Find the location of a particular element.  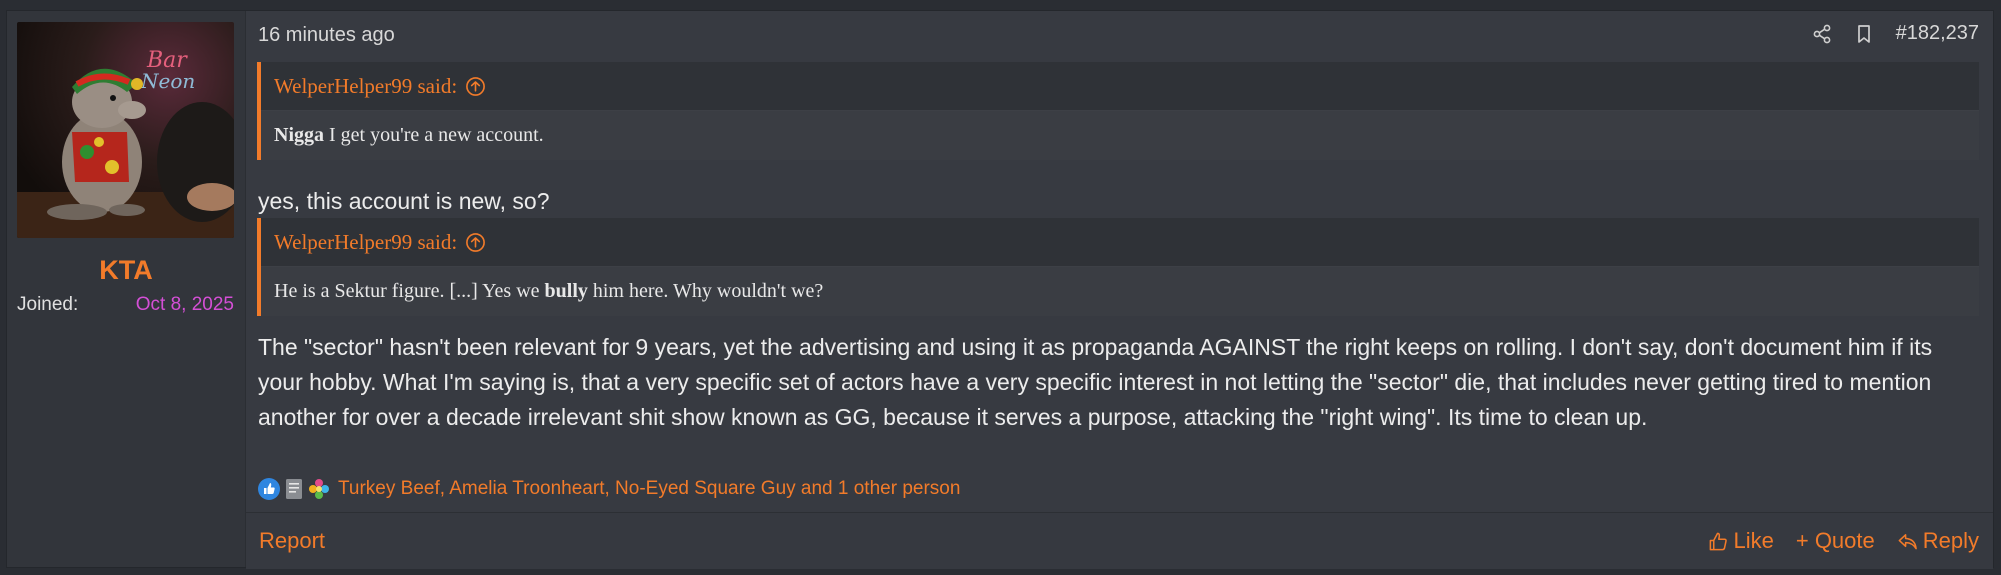

user-sidebar: Bar Neon KTA Joined: Oct 8, 2025 is located at coordinates (126, 289).